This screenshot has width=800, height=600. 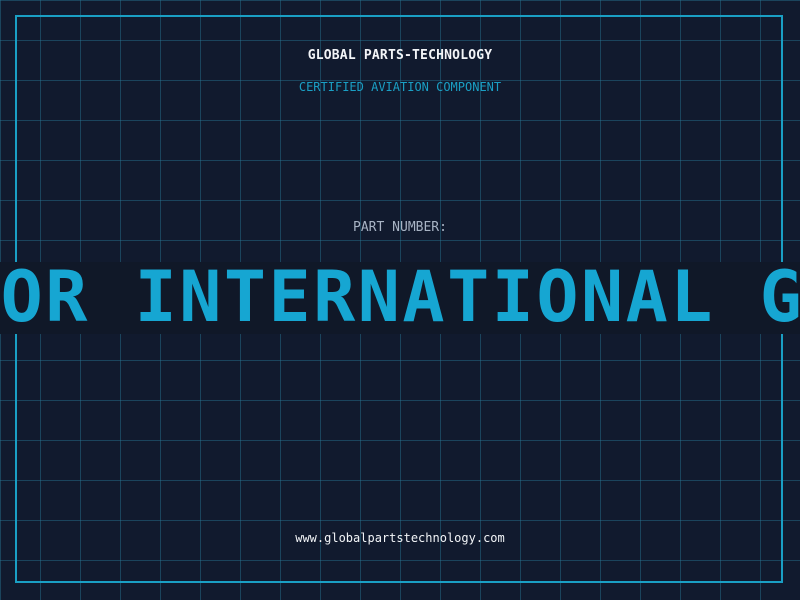 What do you see at coordinates (400, 55) in the screenshot?
I see `brand-title: GLOBAL PARTS-TECHNOLOGY` at bounding box center [400, 55].